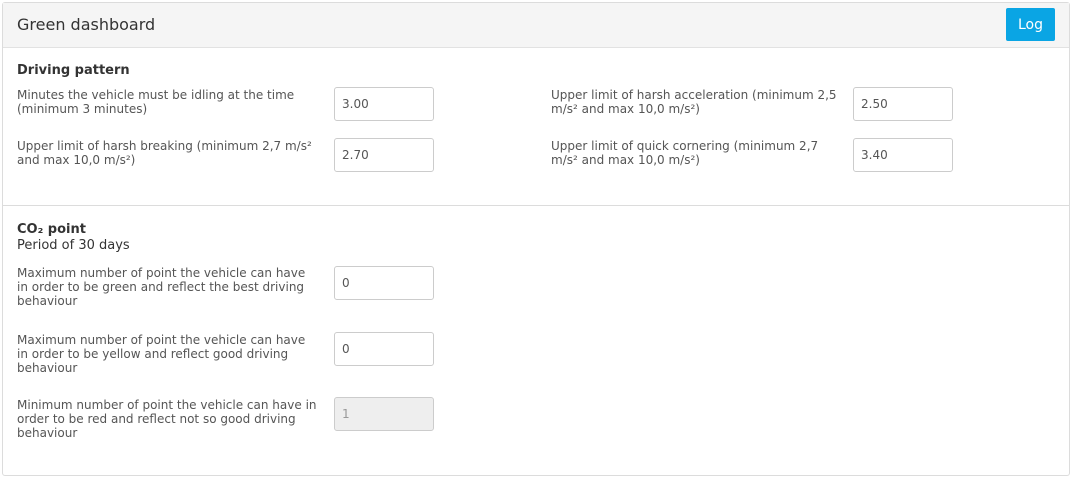 Image resolution: width=1074 pixels, height=482 pixels. Describe the element at coordinates (384, 349) in the screenshot. I see `yellow-max-points-input` at that location.